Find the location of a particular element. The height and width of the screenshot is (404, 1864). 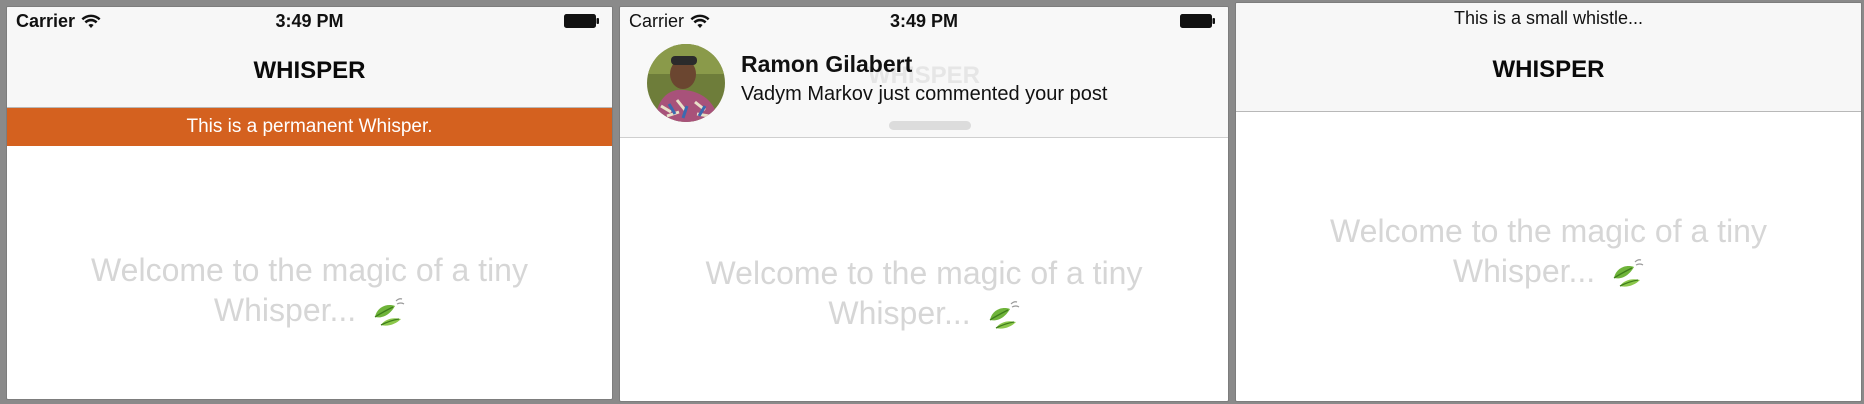

notification-title: Ramon Gilabert is located at coordinates (827, 64).